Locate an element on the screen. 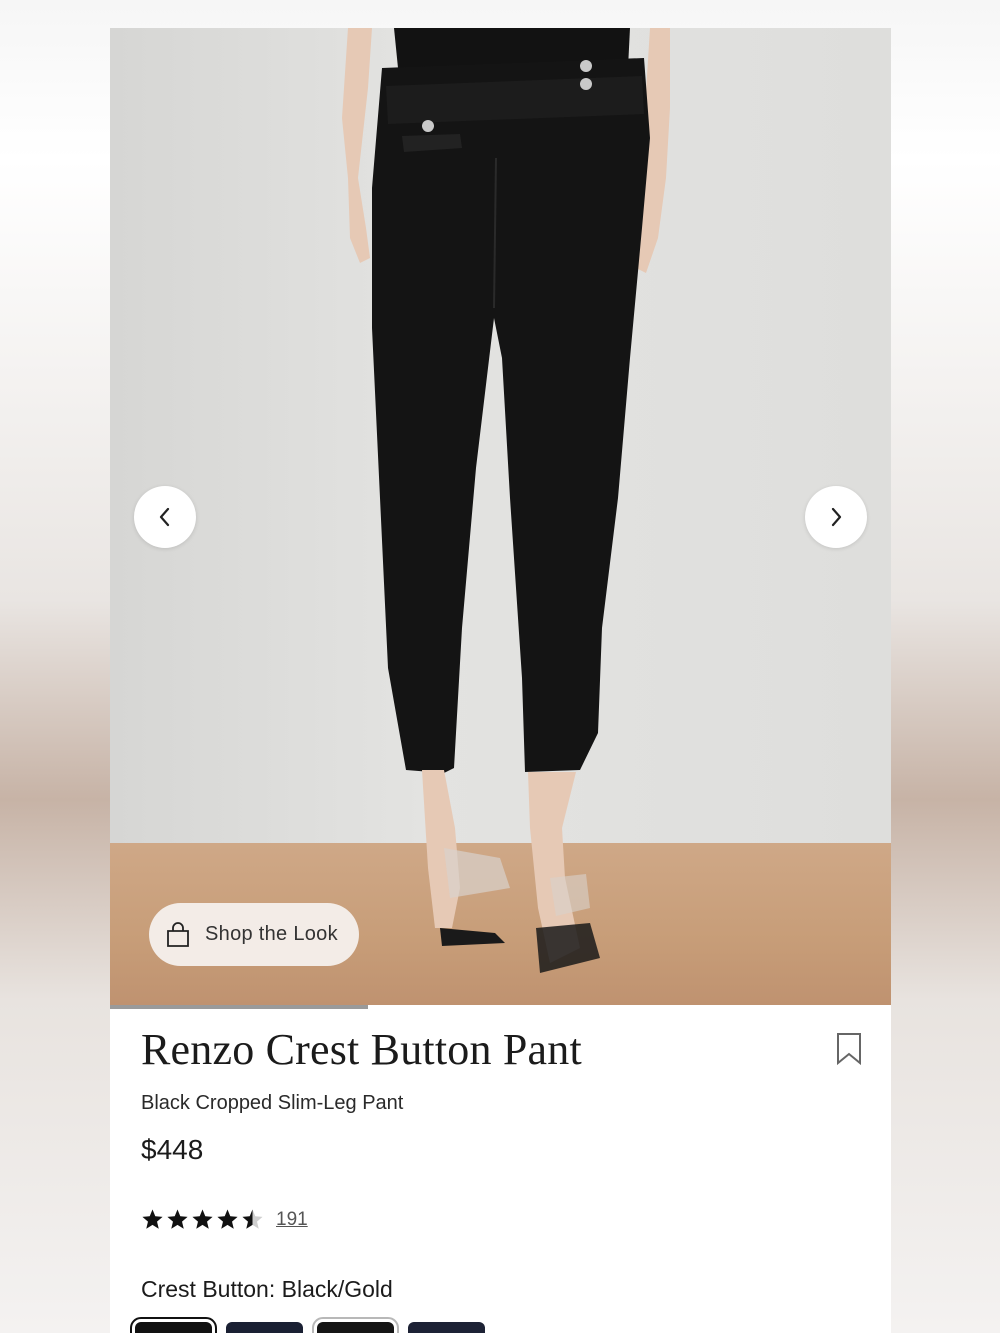 The height and width of the screenshot is (1333, 1000). rating-stars is located at coordinates (202, 1219).